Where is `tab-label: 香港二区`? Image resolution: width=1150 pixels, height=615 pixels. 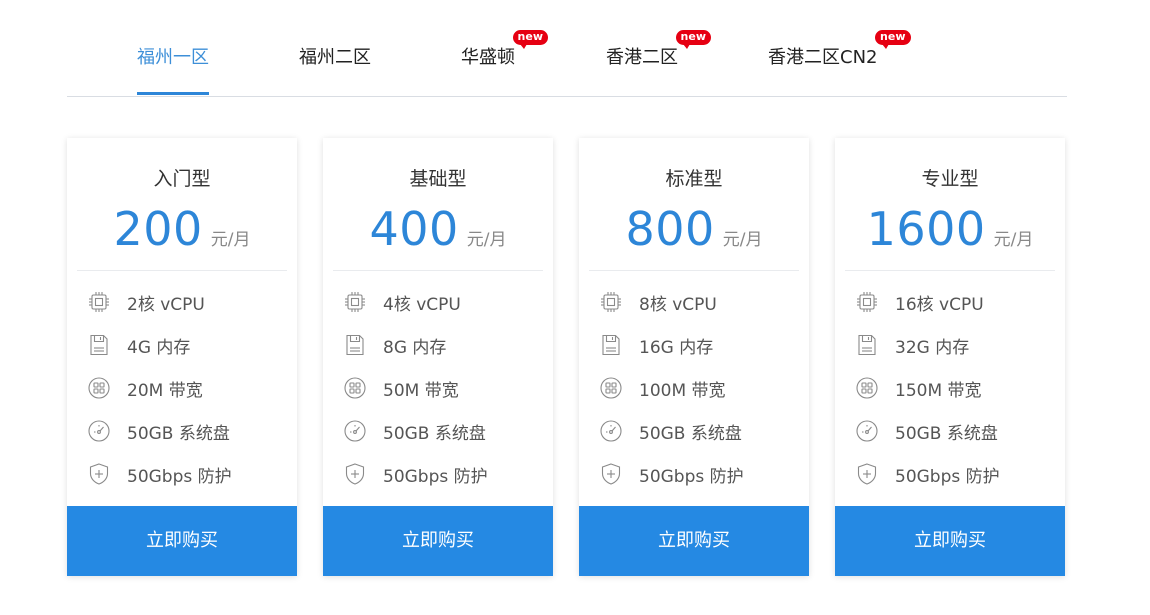 tab-label: 香港二区 is located at coordinates (642, 57).